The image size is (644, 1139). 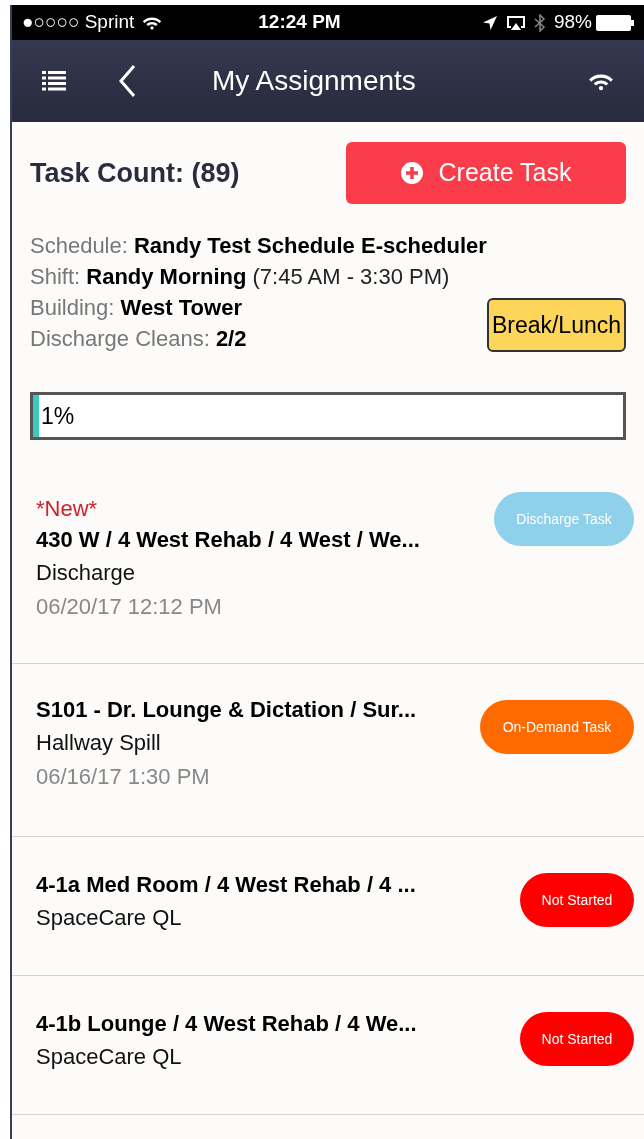 What do you see at coordinates (58, 416) in the screenshot?
I see `progress-reading: 1%` at bounding box center [58, 416].